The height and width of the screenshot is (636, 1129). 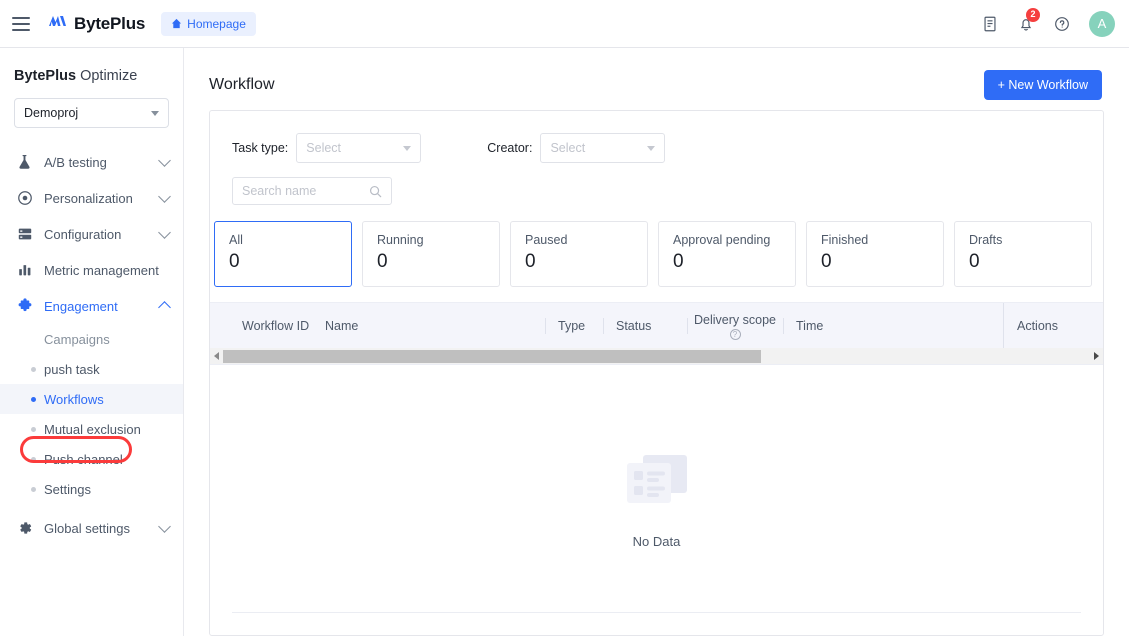 I want to click on creator-select-value: Select, so click(x=568, y=148).